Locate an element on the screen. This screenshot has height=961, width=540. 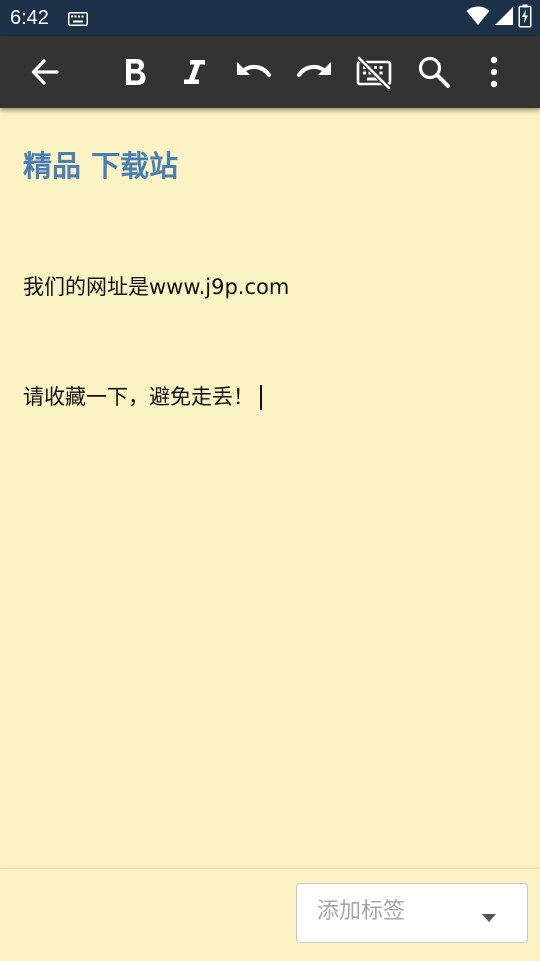
search-button is located at coordinates (434, 72).